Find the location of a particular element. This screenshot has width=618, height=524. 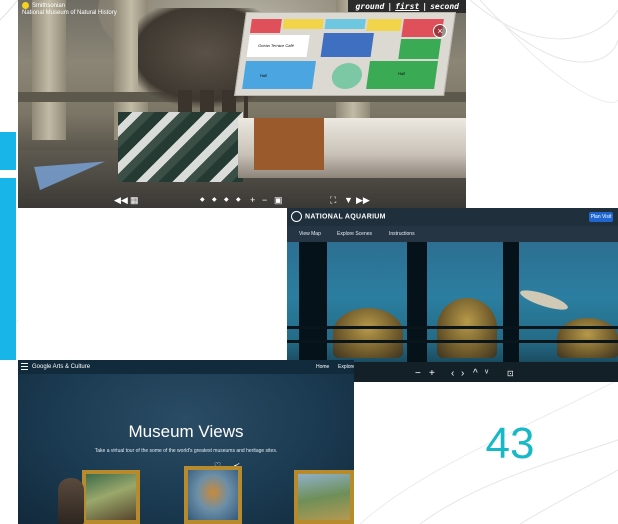

nav-right-button: ◆ is located at coordinates (214, 200).